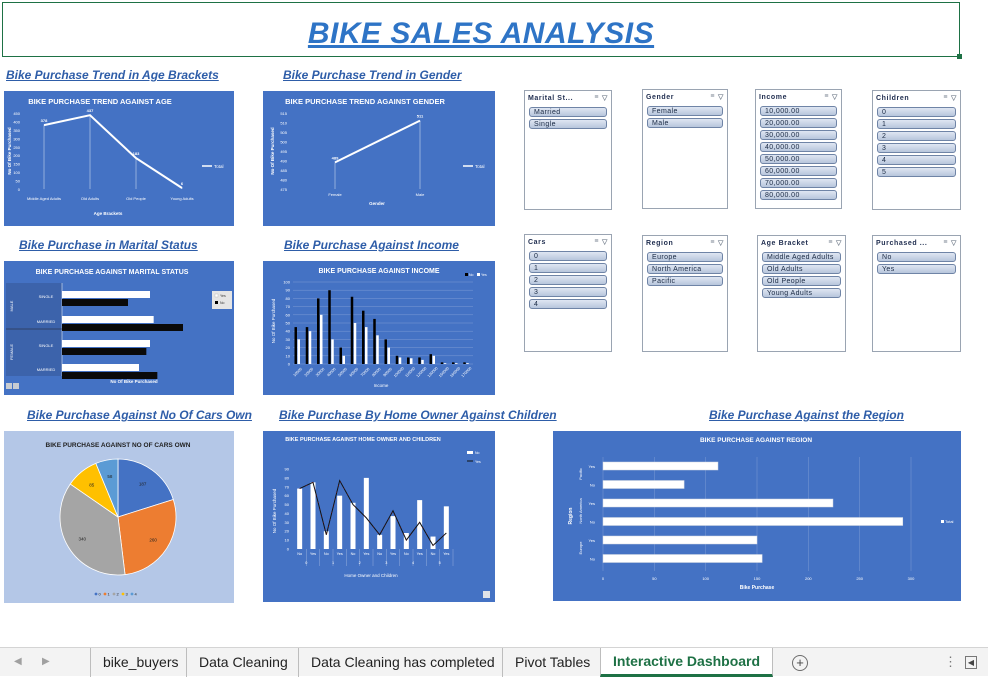 The width and height of the screenshot is (988, 677). I want to click on slicer-item: Pacific, so click(685, 281).